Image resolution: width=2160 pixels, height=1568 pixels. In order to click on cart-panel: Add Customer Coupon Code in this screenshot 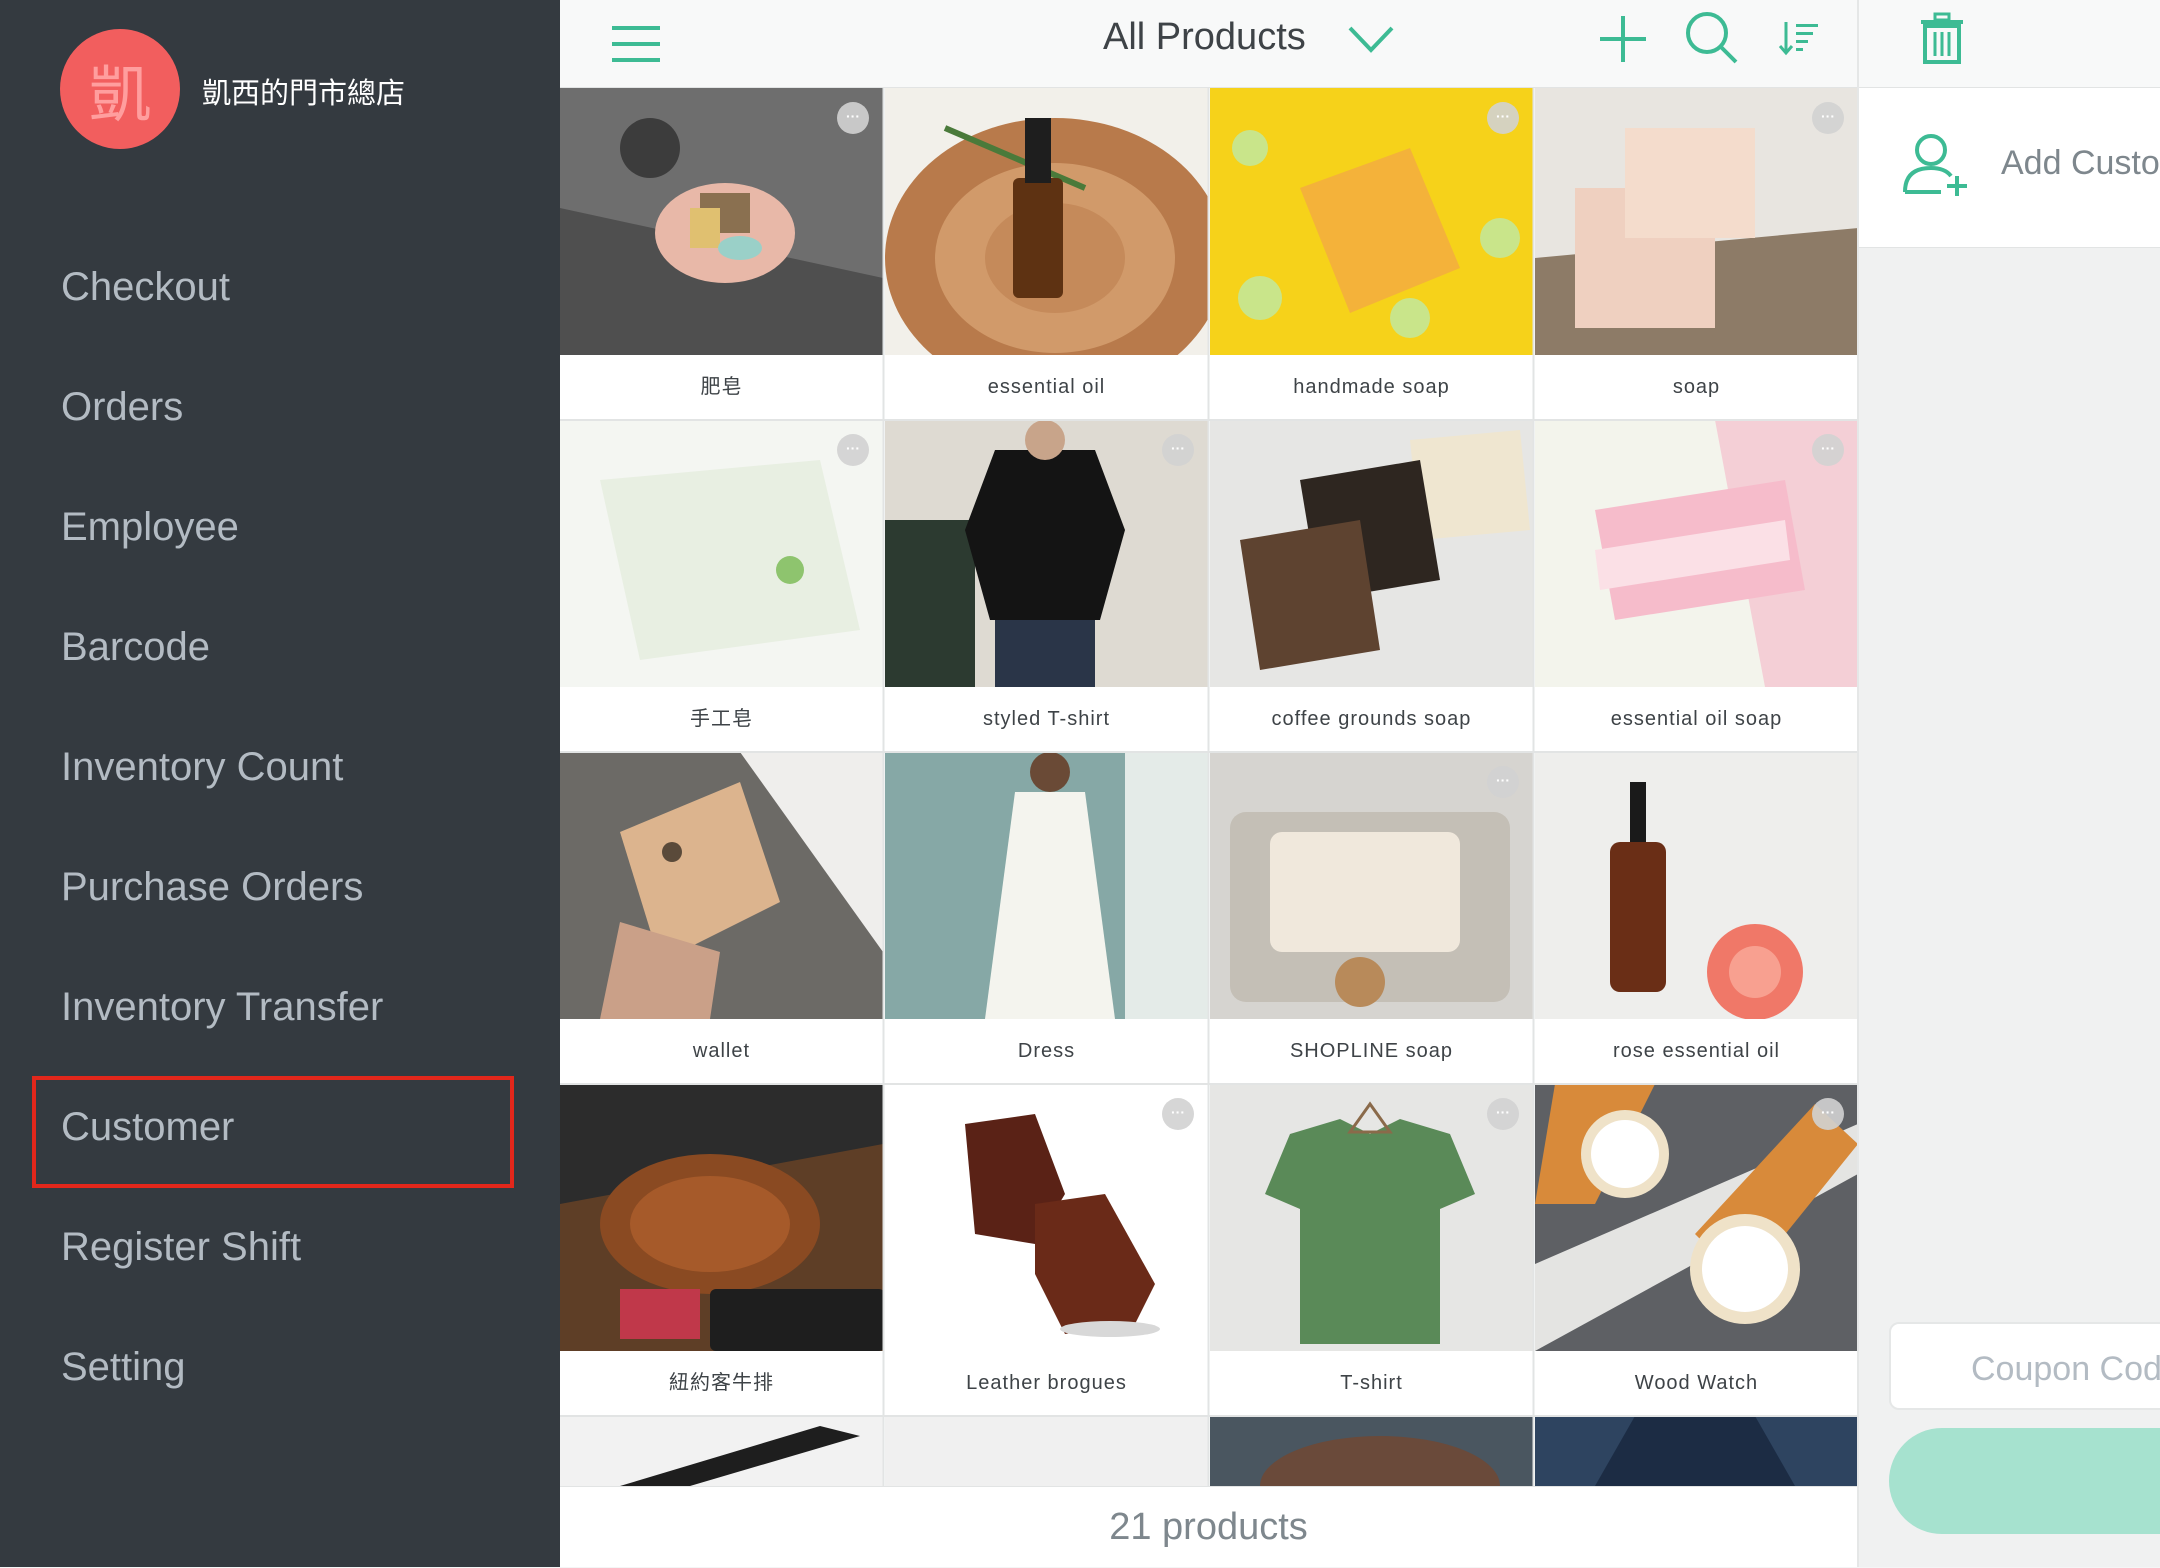, I will do `click(2009, 783)`.